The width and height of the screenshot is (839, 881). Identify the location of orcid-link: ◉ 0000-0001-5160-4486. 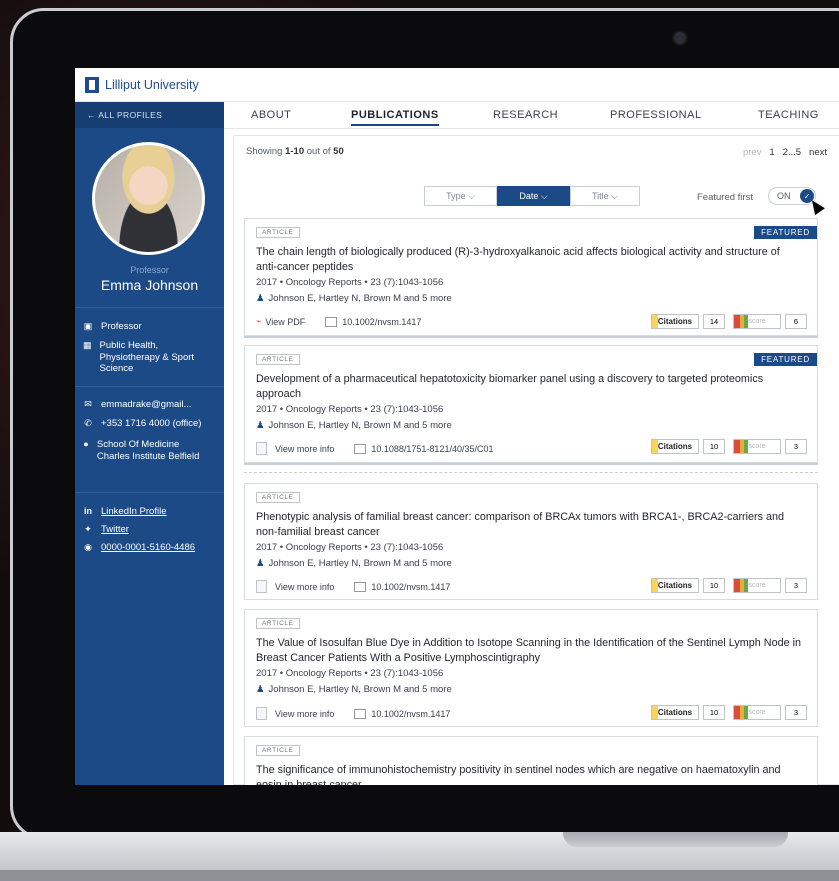
(139, 548).